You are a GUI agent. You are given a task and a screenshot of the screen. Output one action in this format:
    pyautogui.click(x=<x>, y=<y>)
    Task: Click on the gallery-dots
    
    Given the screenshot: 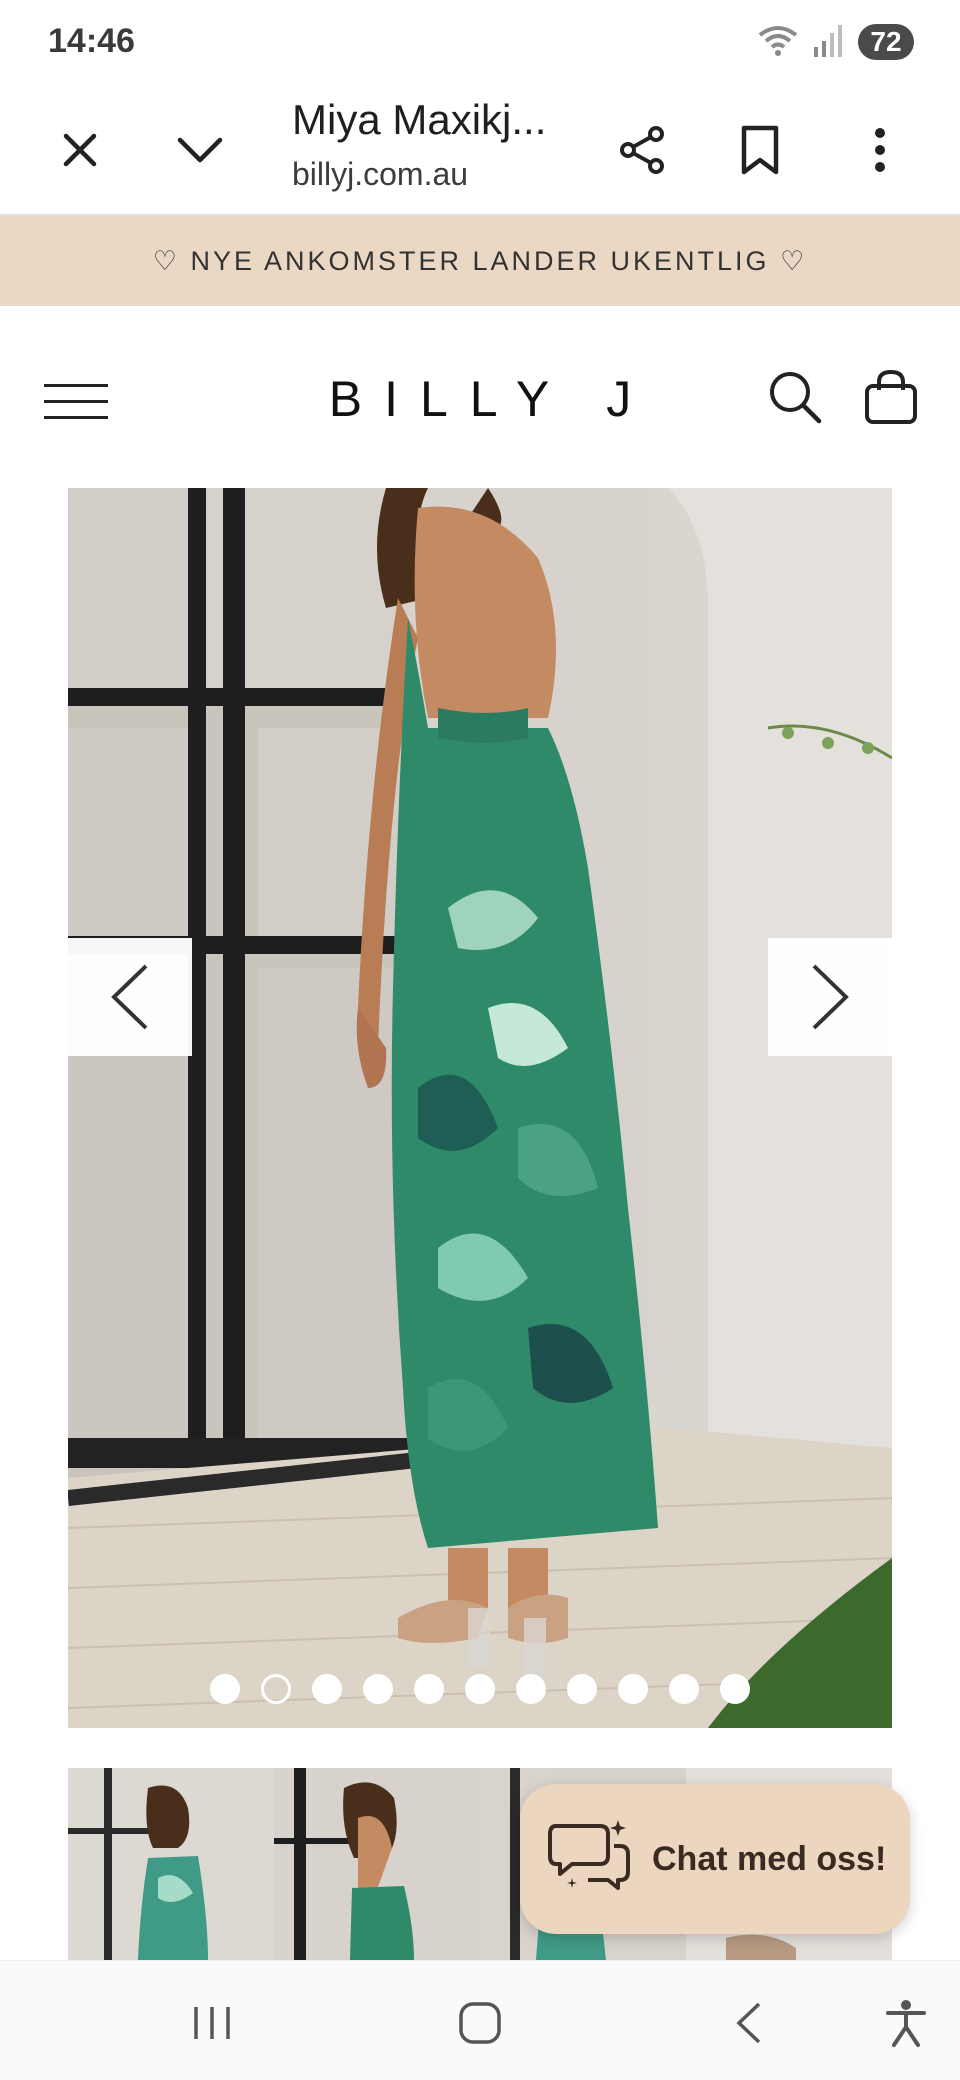 What is the action you would take?
    pyautogui.click(x=480, y=1689)
    